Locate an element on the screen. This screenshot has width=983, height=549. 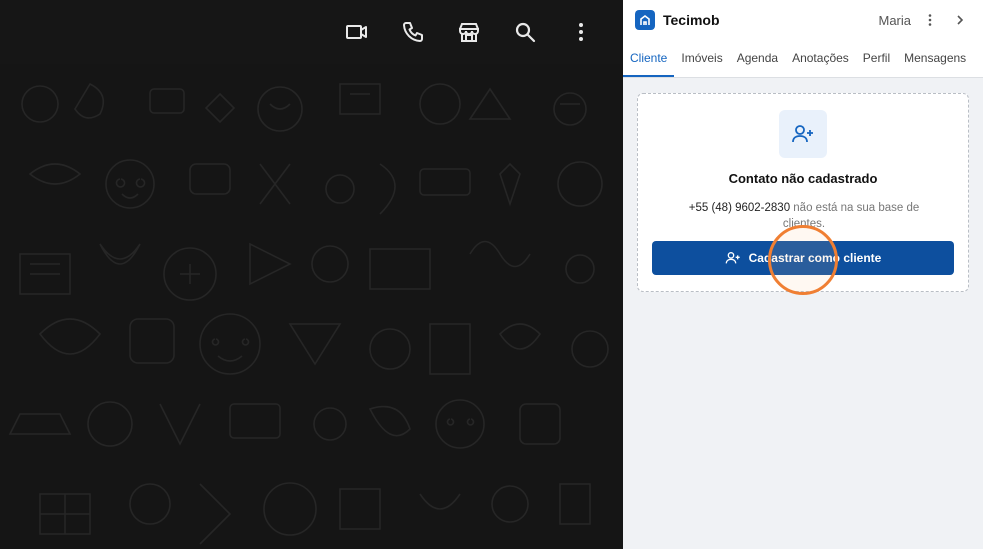
tab-mensagens: Mensagens is located at coordinates (935, 58).